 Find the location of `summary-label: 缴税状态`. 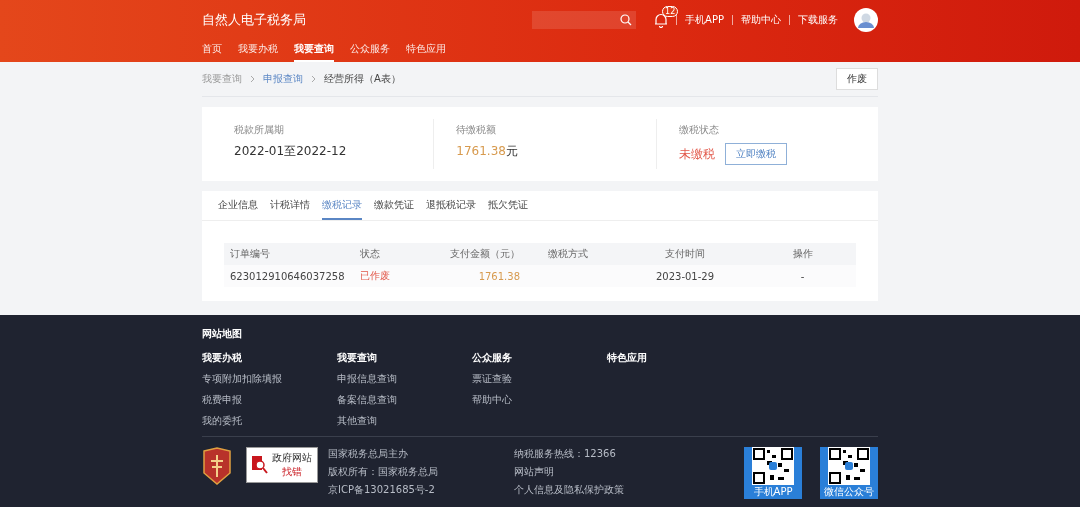

summary-label: 缴税状态 is located at coordinates (699, 130).